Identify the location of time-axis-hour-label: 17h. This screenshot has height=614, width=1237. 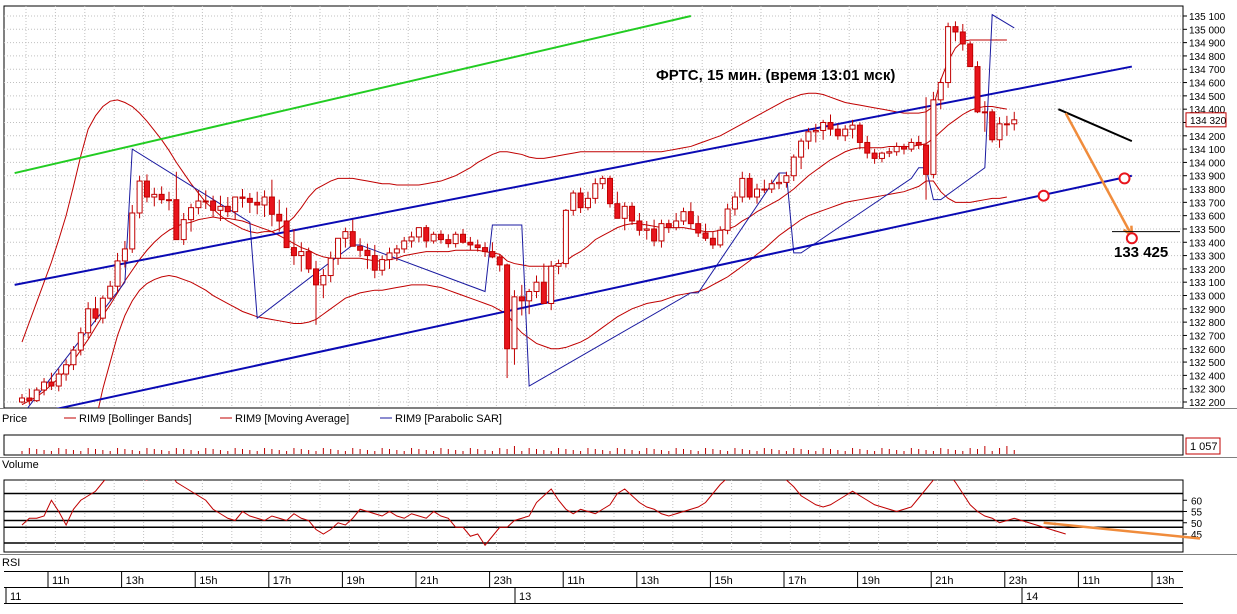
(282, 581).